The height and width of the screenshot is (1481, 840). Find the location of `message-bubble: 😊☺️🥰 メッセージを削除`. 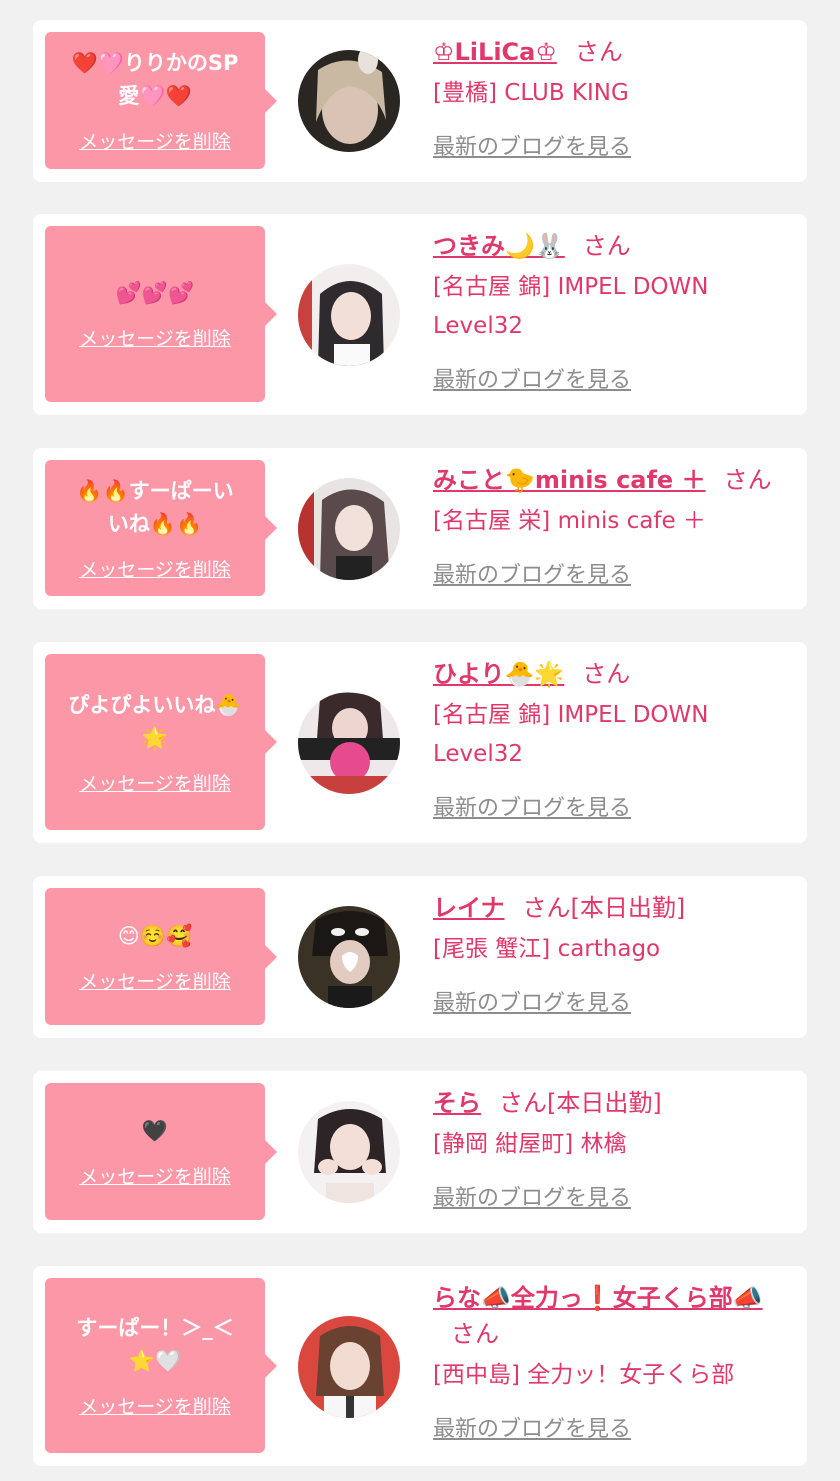

message-bubble: 😊☺️🥰 メッセージを削除 is located at coordinates (161, 956).